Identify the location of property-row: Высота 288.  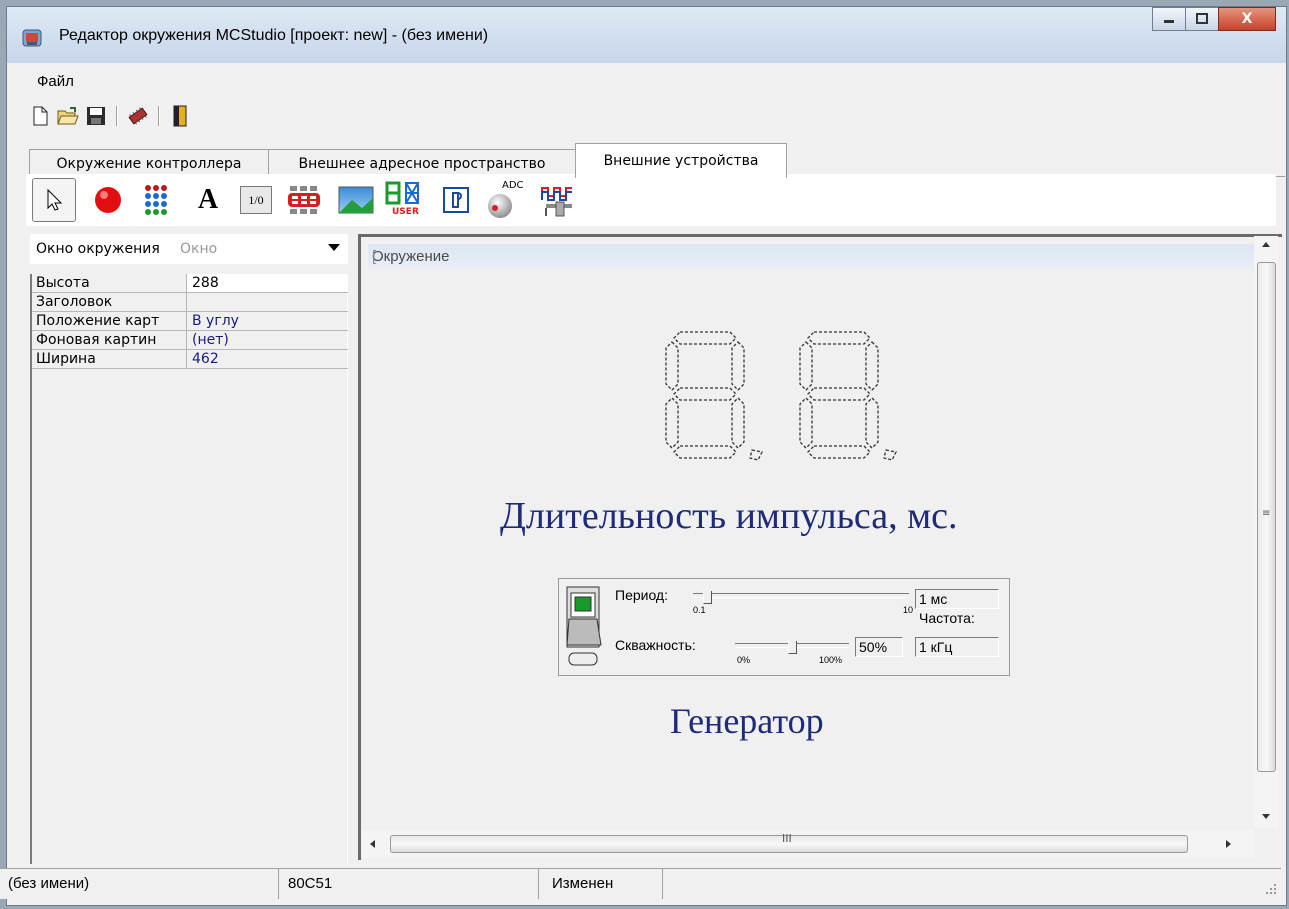
(190, 283).